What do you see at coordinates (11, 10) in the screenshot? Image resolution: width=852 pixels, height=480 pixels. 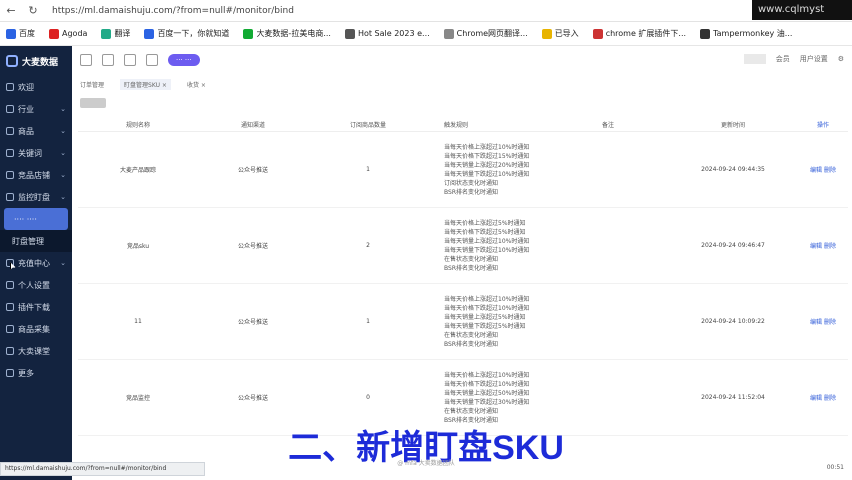 I see `back-icon: ←` at bounding box center [11, 10].